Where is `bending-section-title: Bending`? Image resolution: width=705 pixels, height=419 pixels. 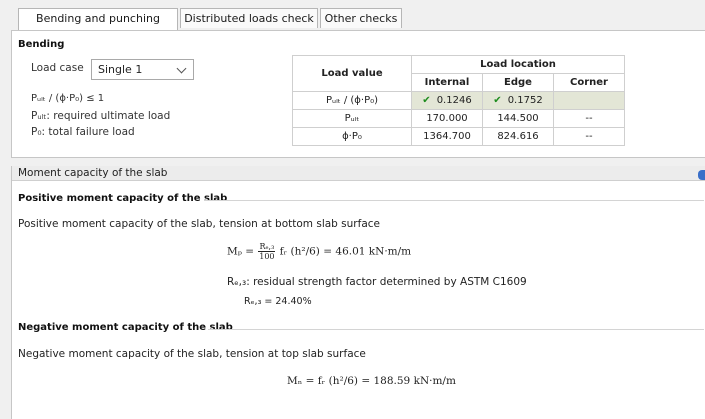 bending-section-title: Bending is located at coordinates (41, 44).